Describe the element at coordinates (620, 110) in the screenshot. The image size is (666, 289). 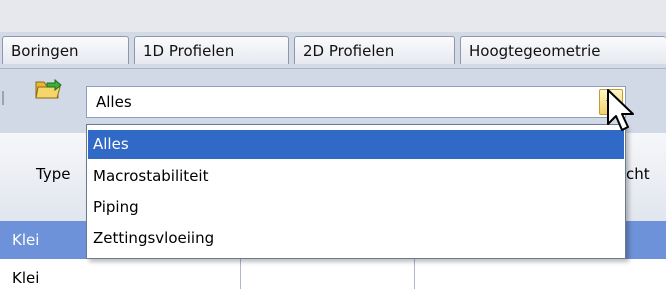
I see `mouse-cursor-icon` at that location.